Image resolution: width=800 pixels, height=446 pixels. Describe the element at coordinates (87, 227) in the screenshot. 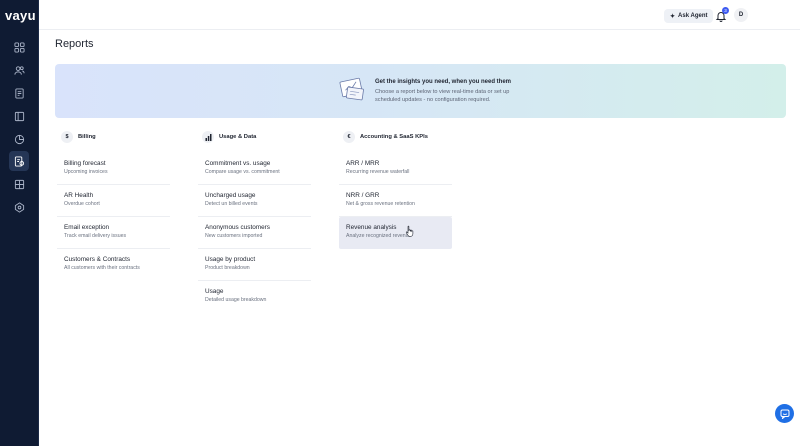

I see `report-title: Email exception` at that location.